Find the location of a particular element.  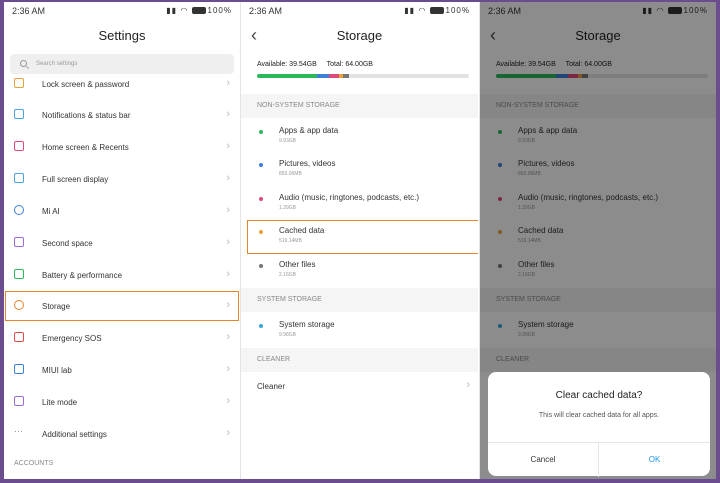

dialog-buttons: Cancel OK is located at coordinates (599, 459).